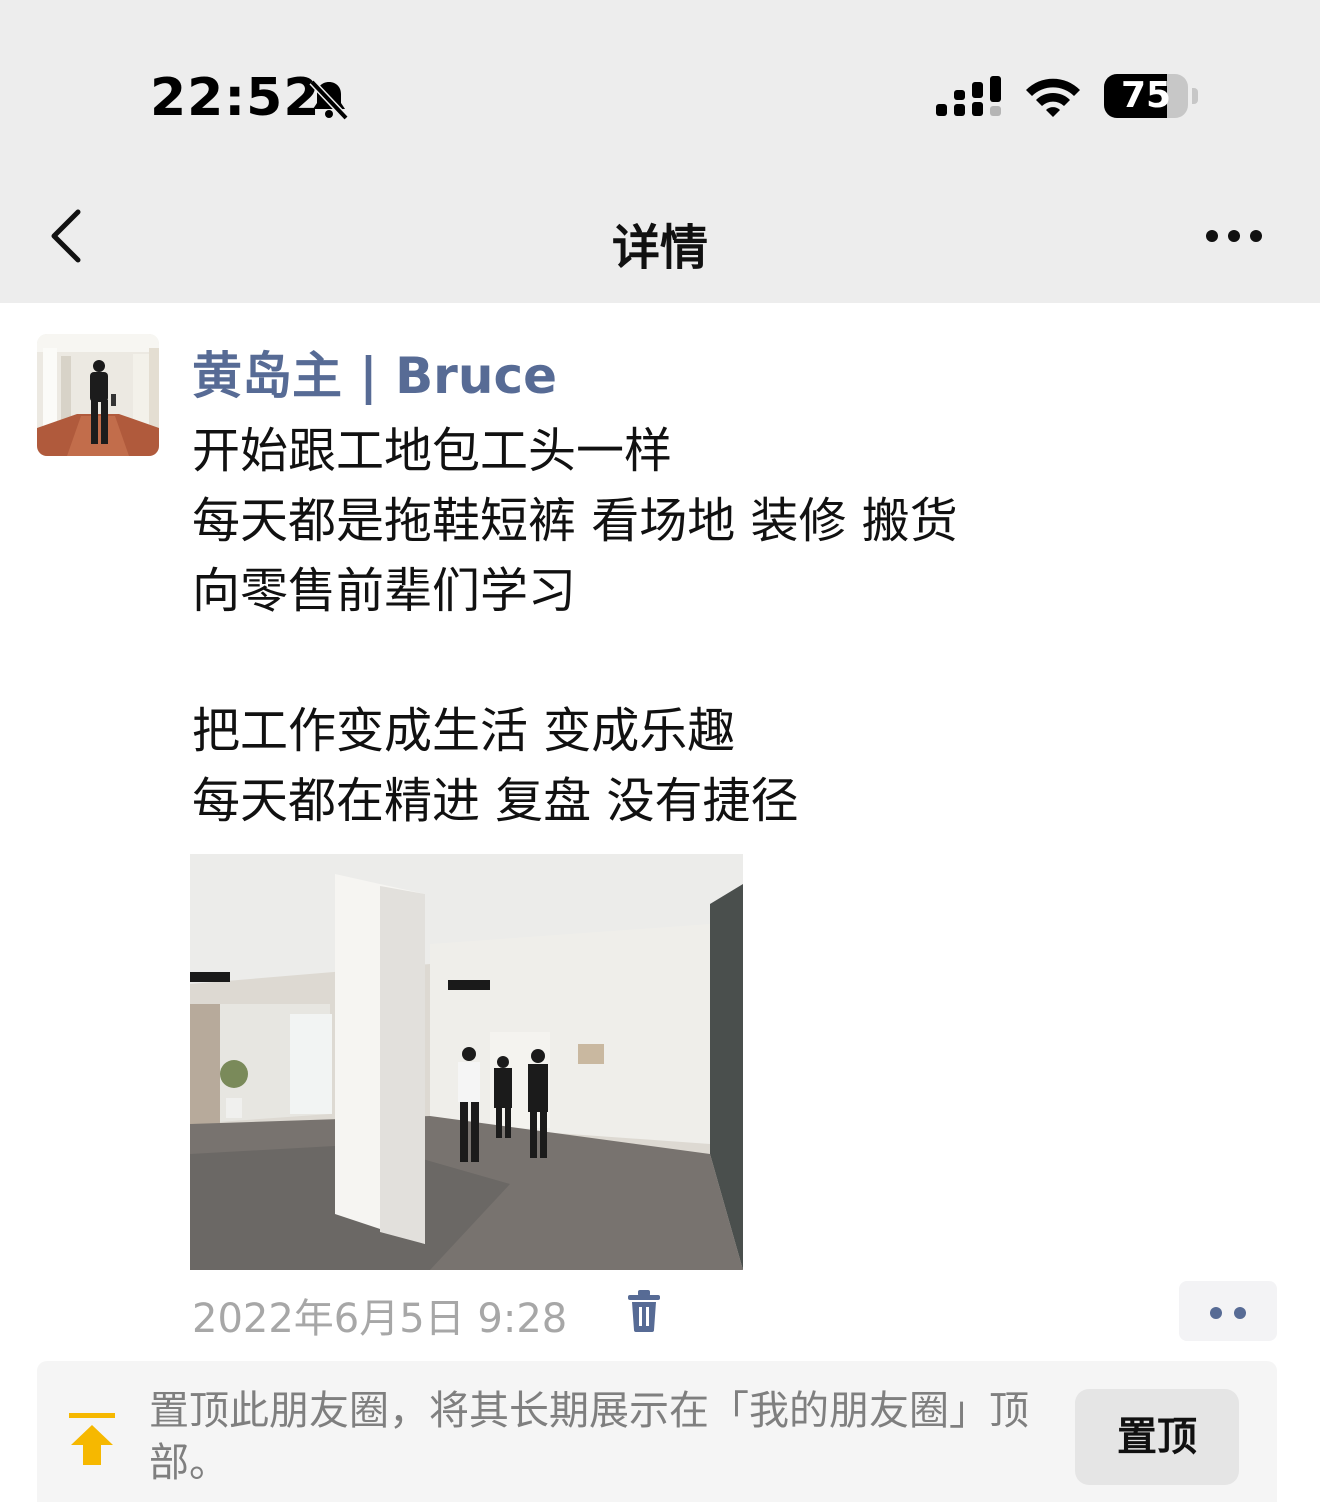  Describe the element at coordinates (235, 98) in the screenshot. I see `status-time: 22:52` at that location.